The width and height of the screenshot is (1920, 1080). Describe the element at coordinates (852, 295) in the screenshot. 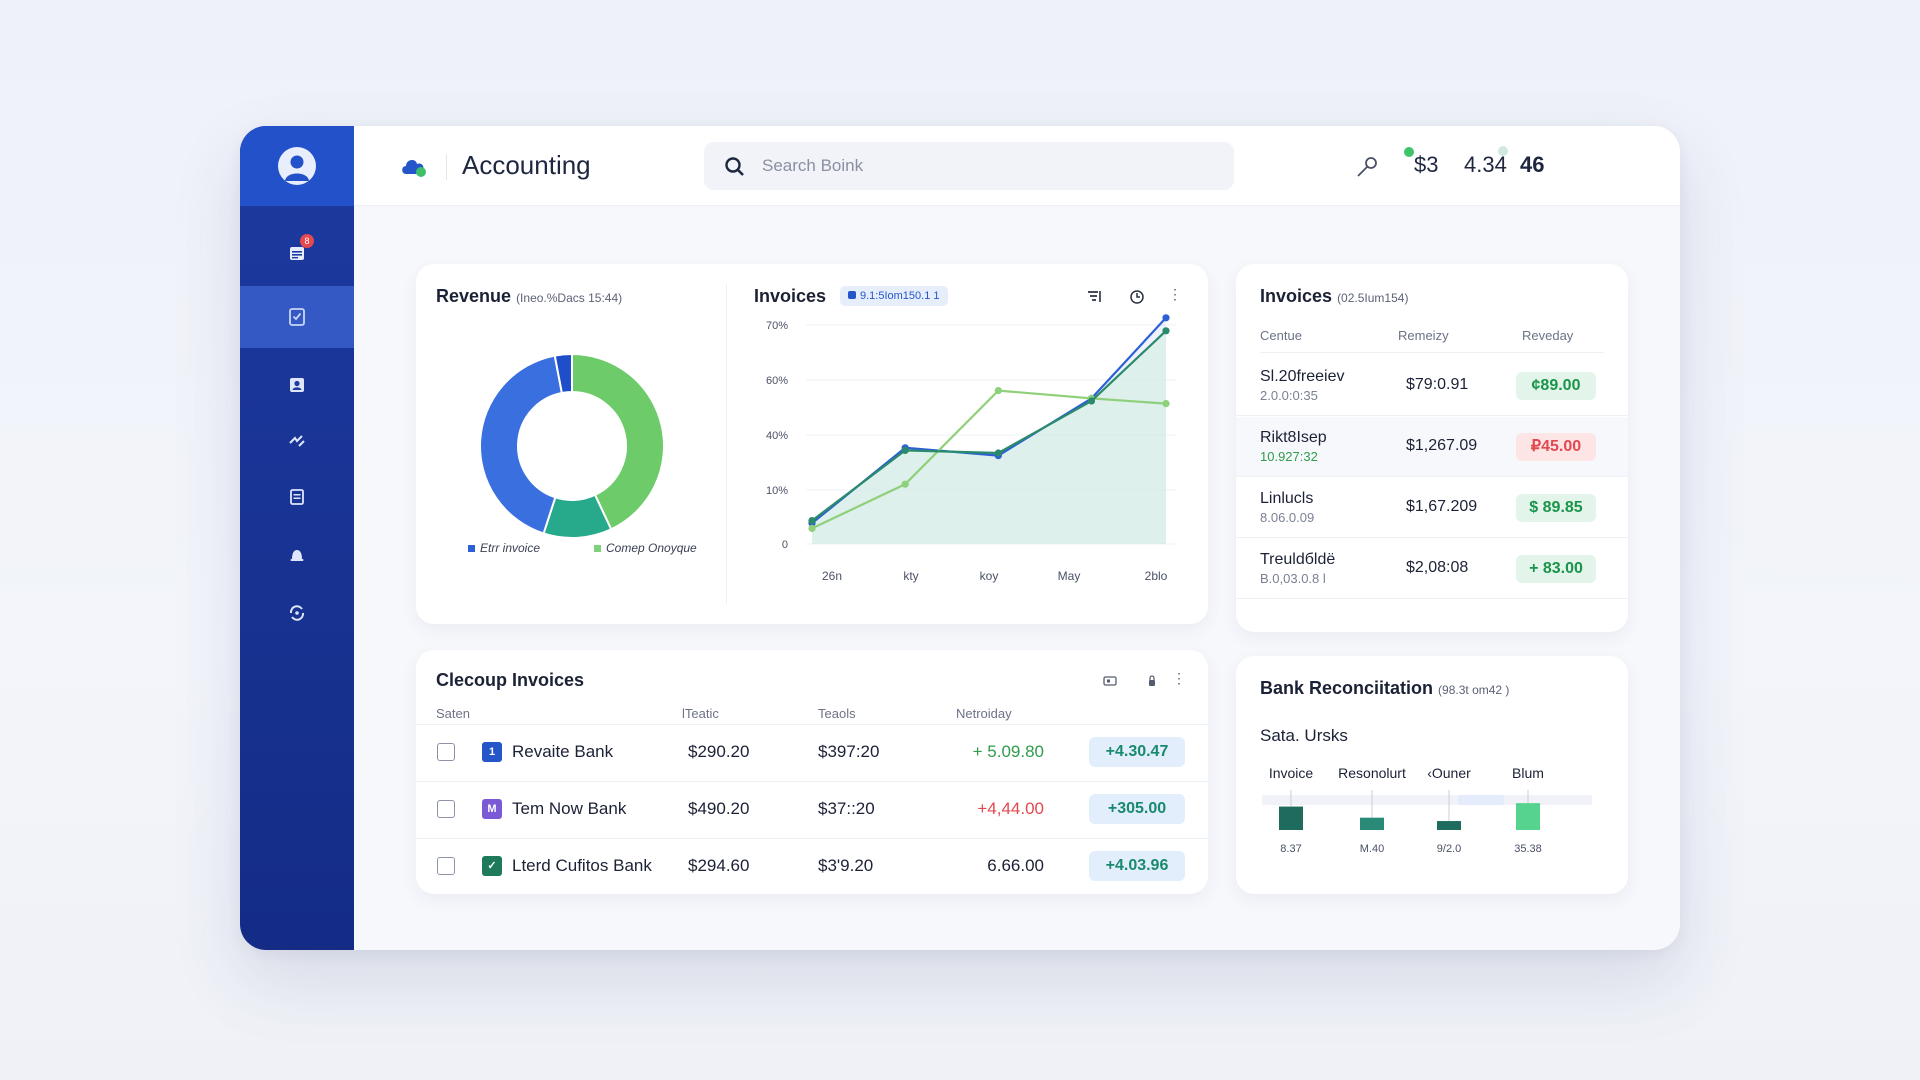

I see `badge-square-icon` at that location.